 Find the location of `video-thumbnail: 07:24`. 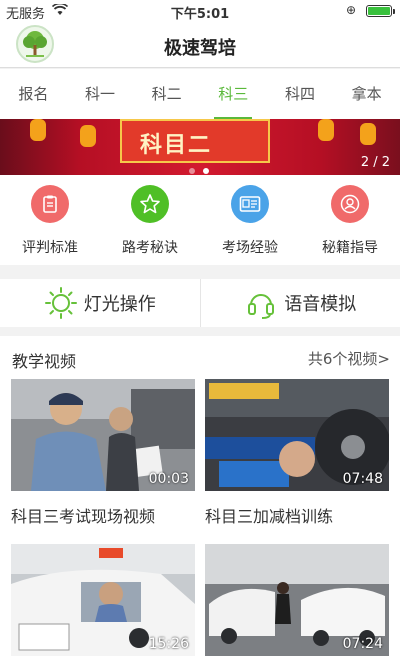

video-thumbnail: 07:24 is located at coordinates (297, 600).